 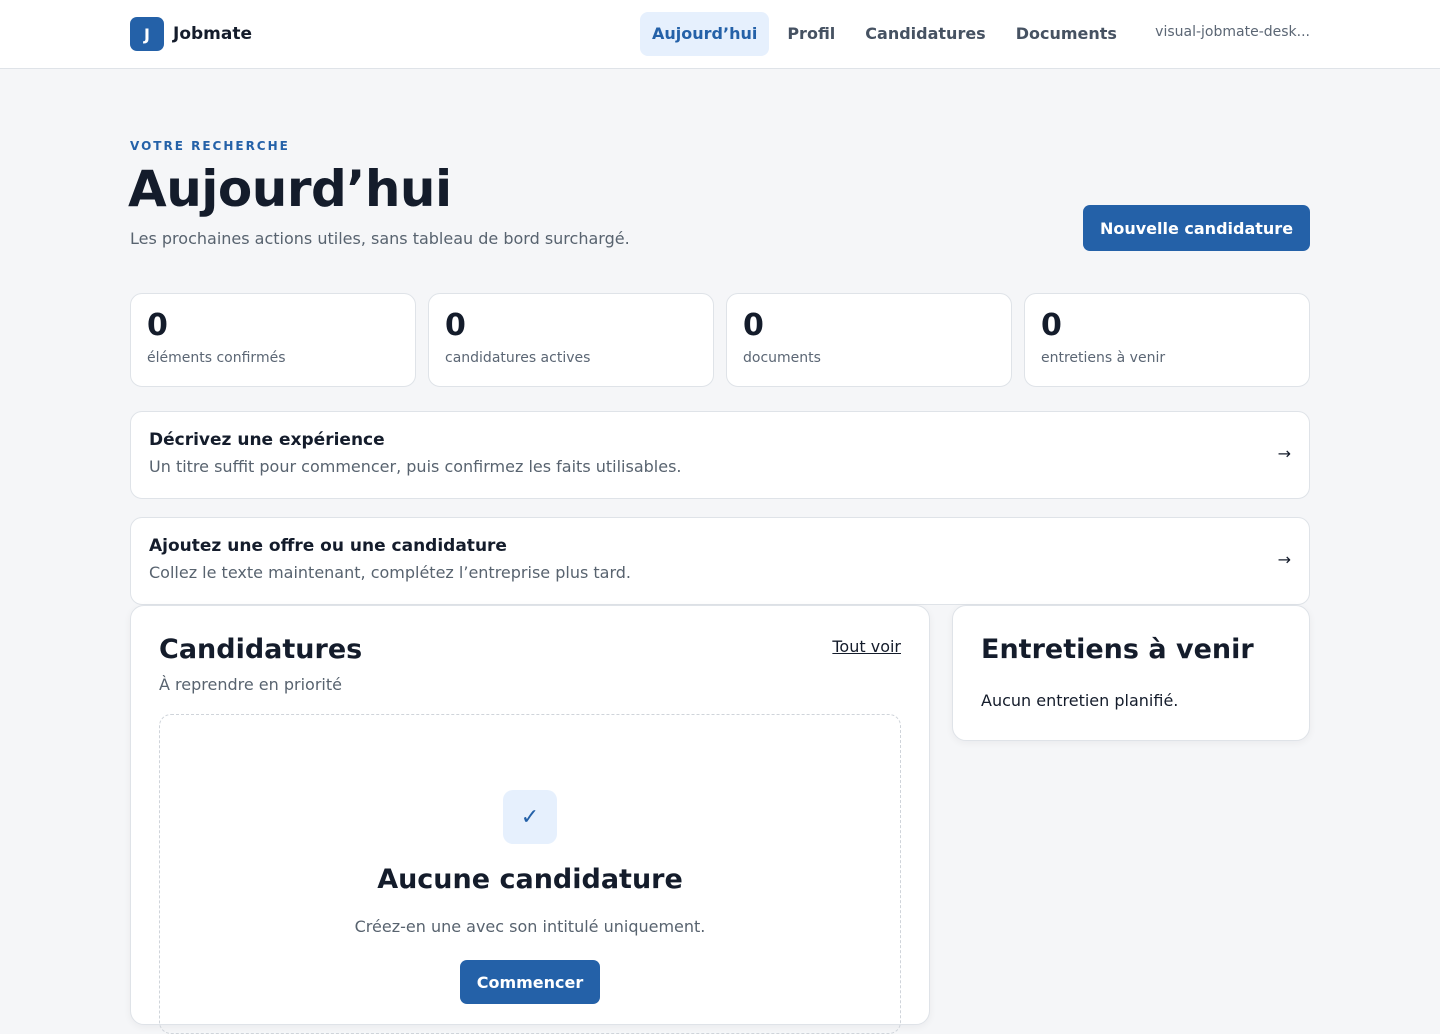 What do you see at coordinates (1066, 34) in the screenshot?
I see `nav-item-documents: Documents` at bounding box center [1066, 34].